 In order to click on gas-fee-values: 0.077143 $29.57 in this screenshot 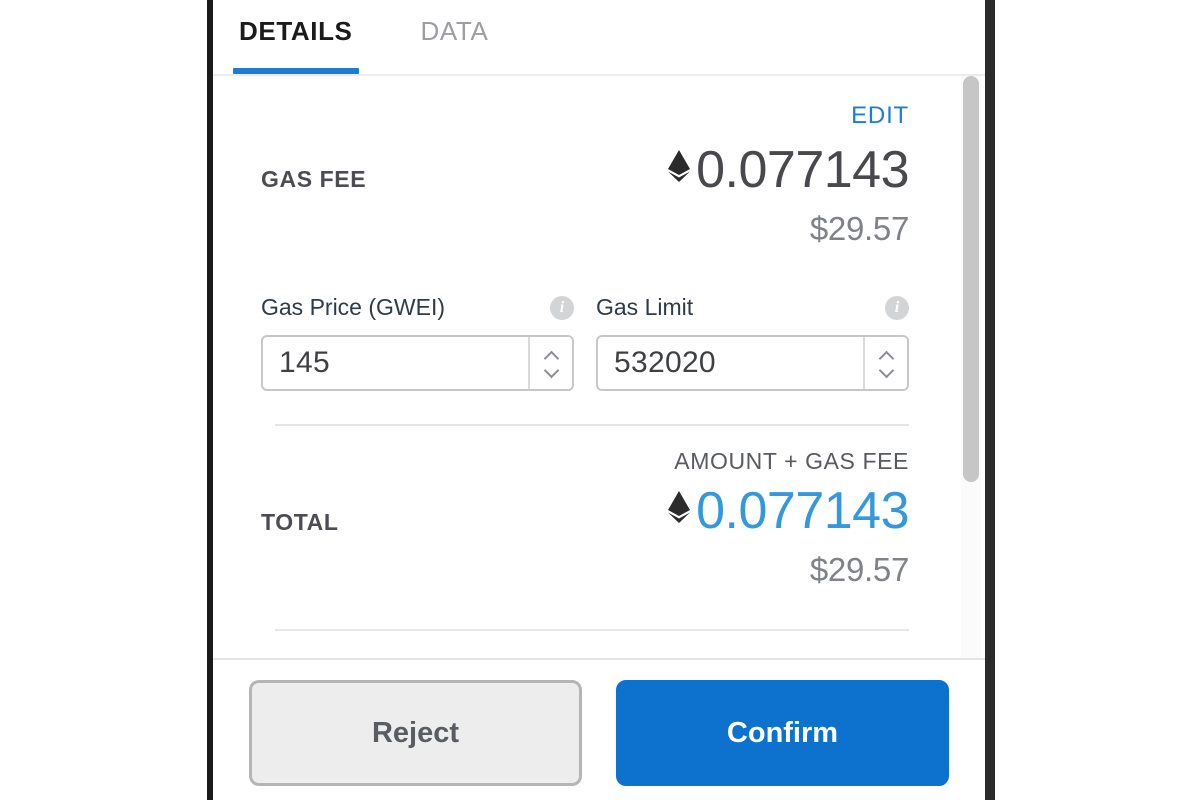, I will do `click(787, 196)`.